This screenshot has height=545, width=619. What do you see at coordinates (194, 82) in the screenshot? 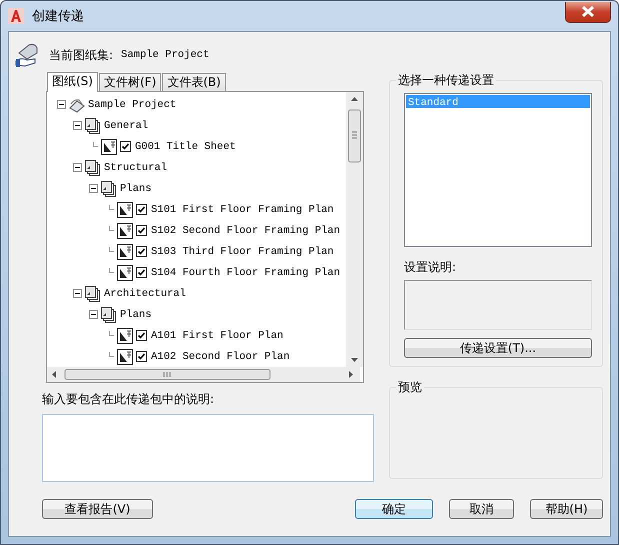
I see `tab: 文件表(B)` at bounding box center [194, 82].